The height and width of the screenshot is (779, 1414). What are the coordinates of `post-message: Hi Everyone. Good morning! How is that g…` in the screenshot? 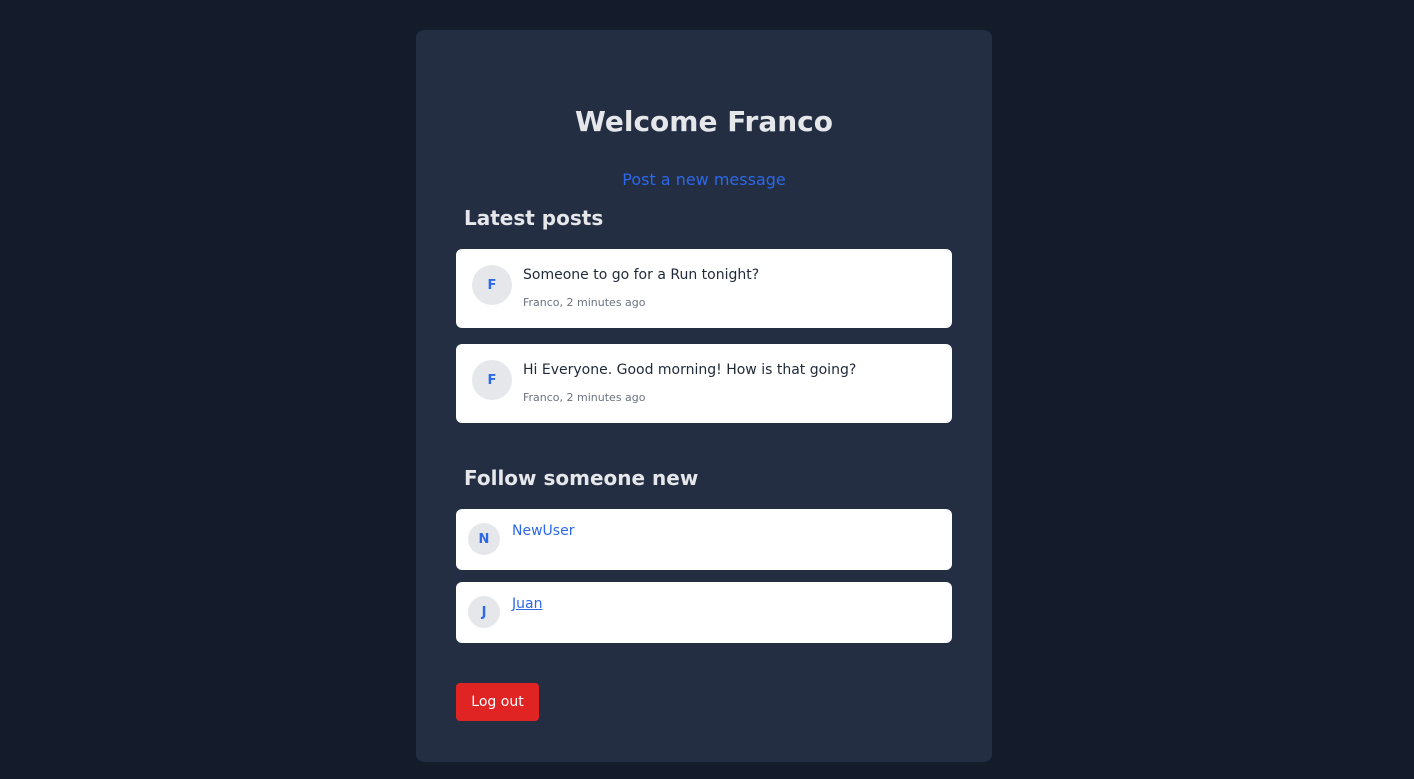 It's located at (690, 370).